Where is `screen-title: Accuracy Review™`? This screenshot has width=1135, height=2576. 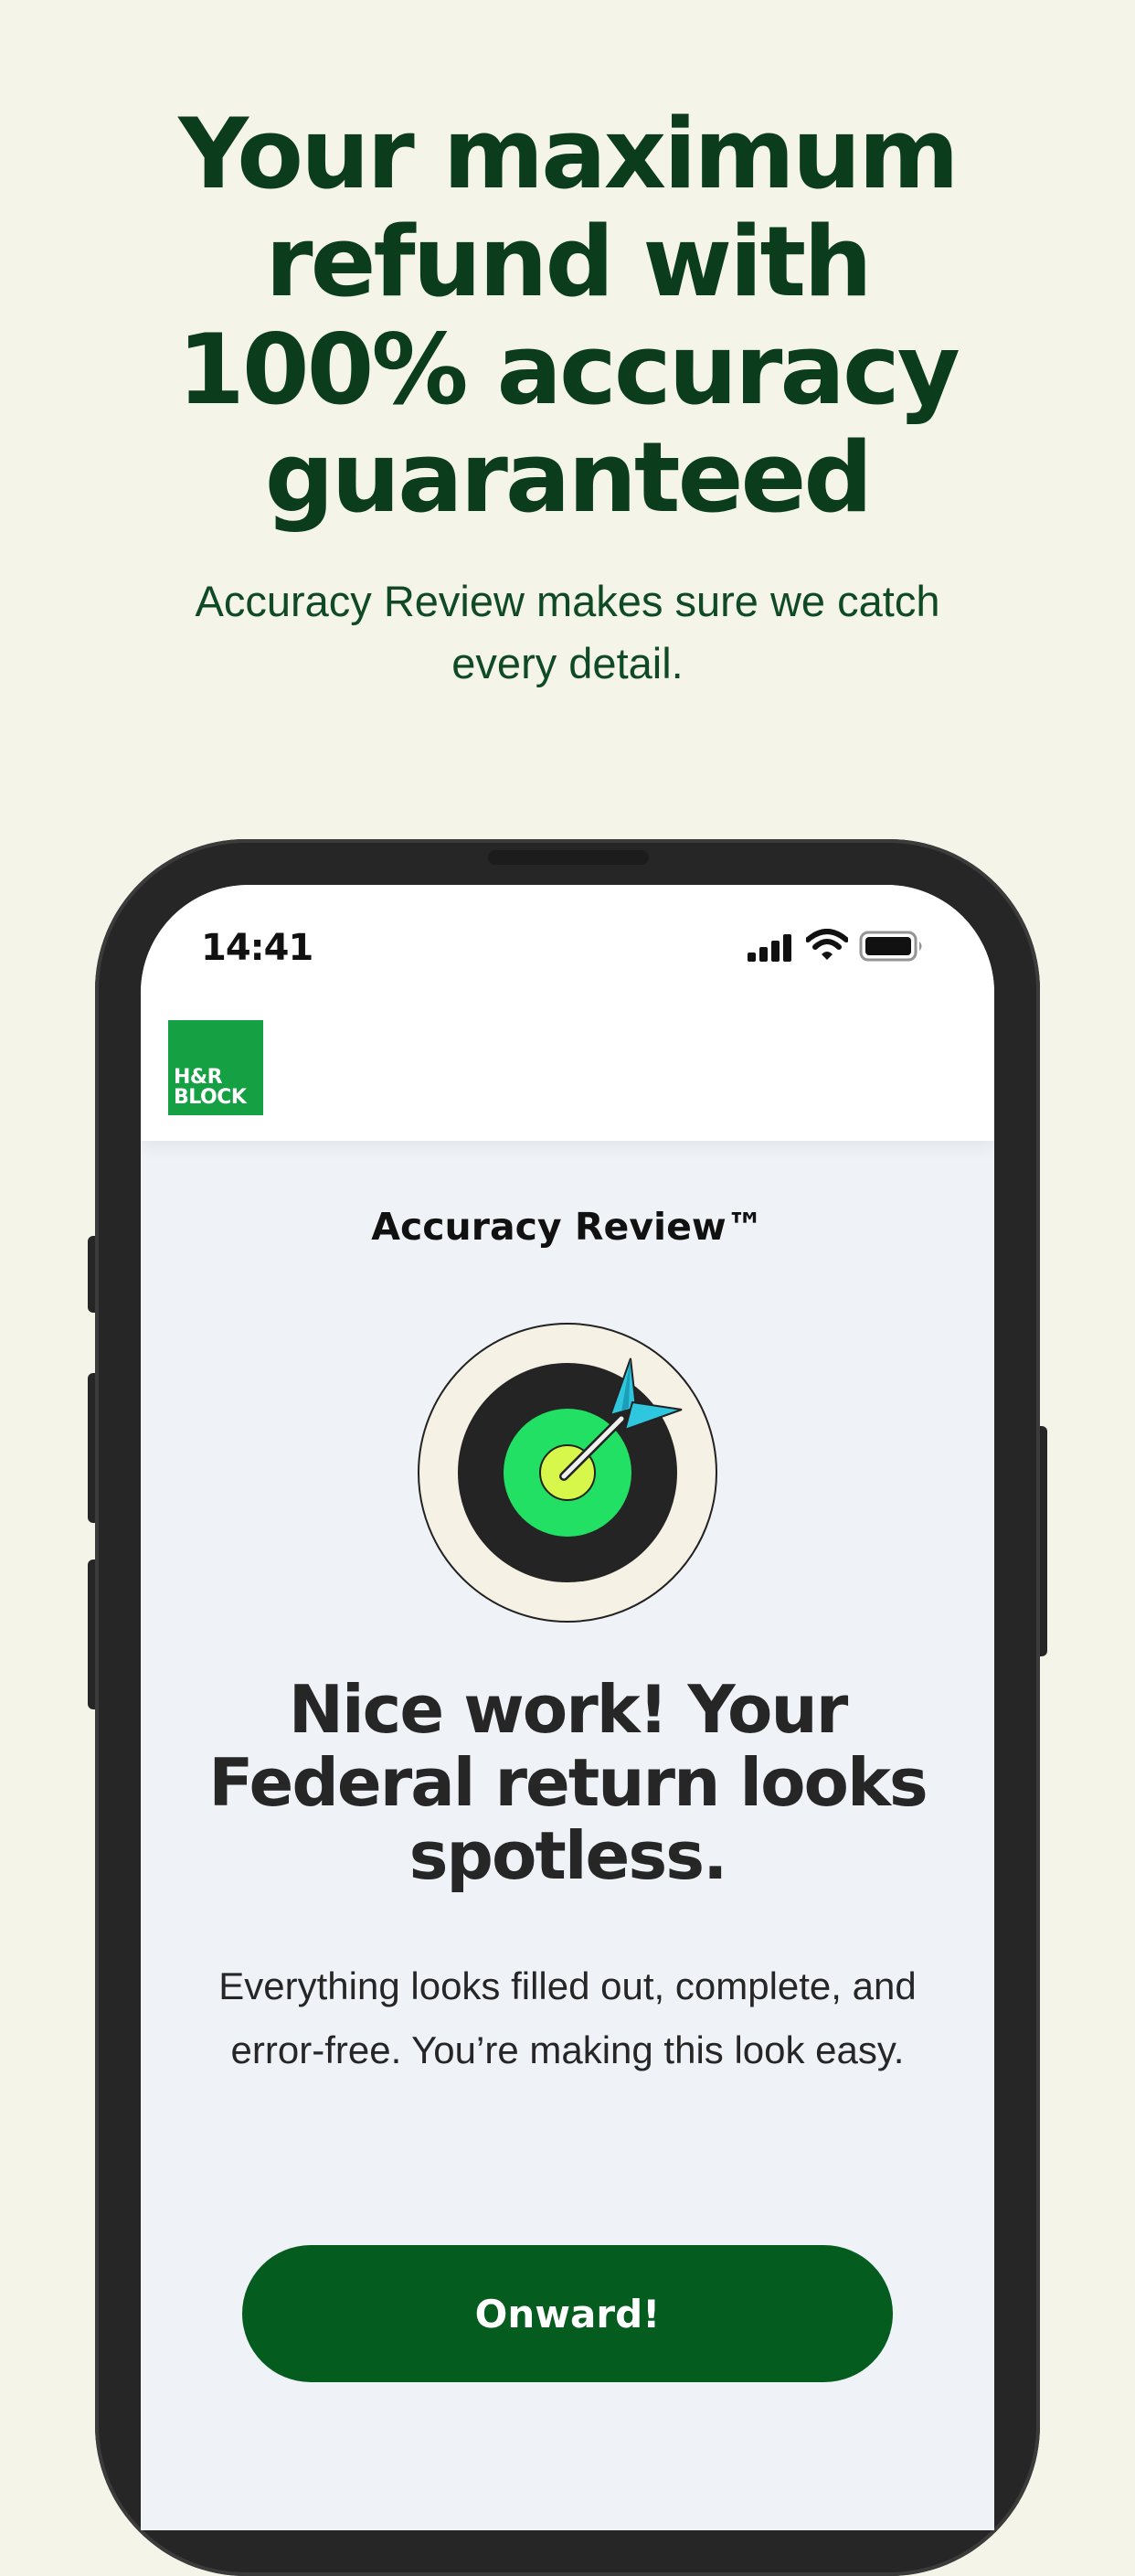 screen-title: Accuracy Review™ is located at coordinates (567, 1227).